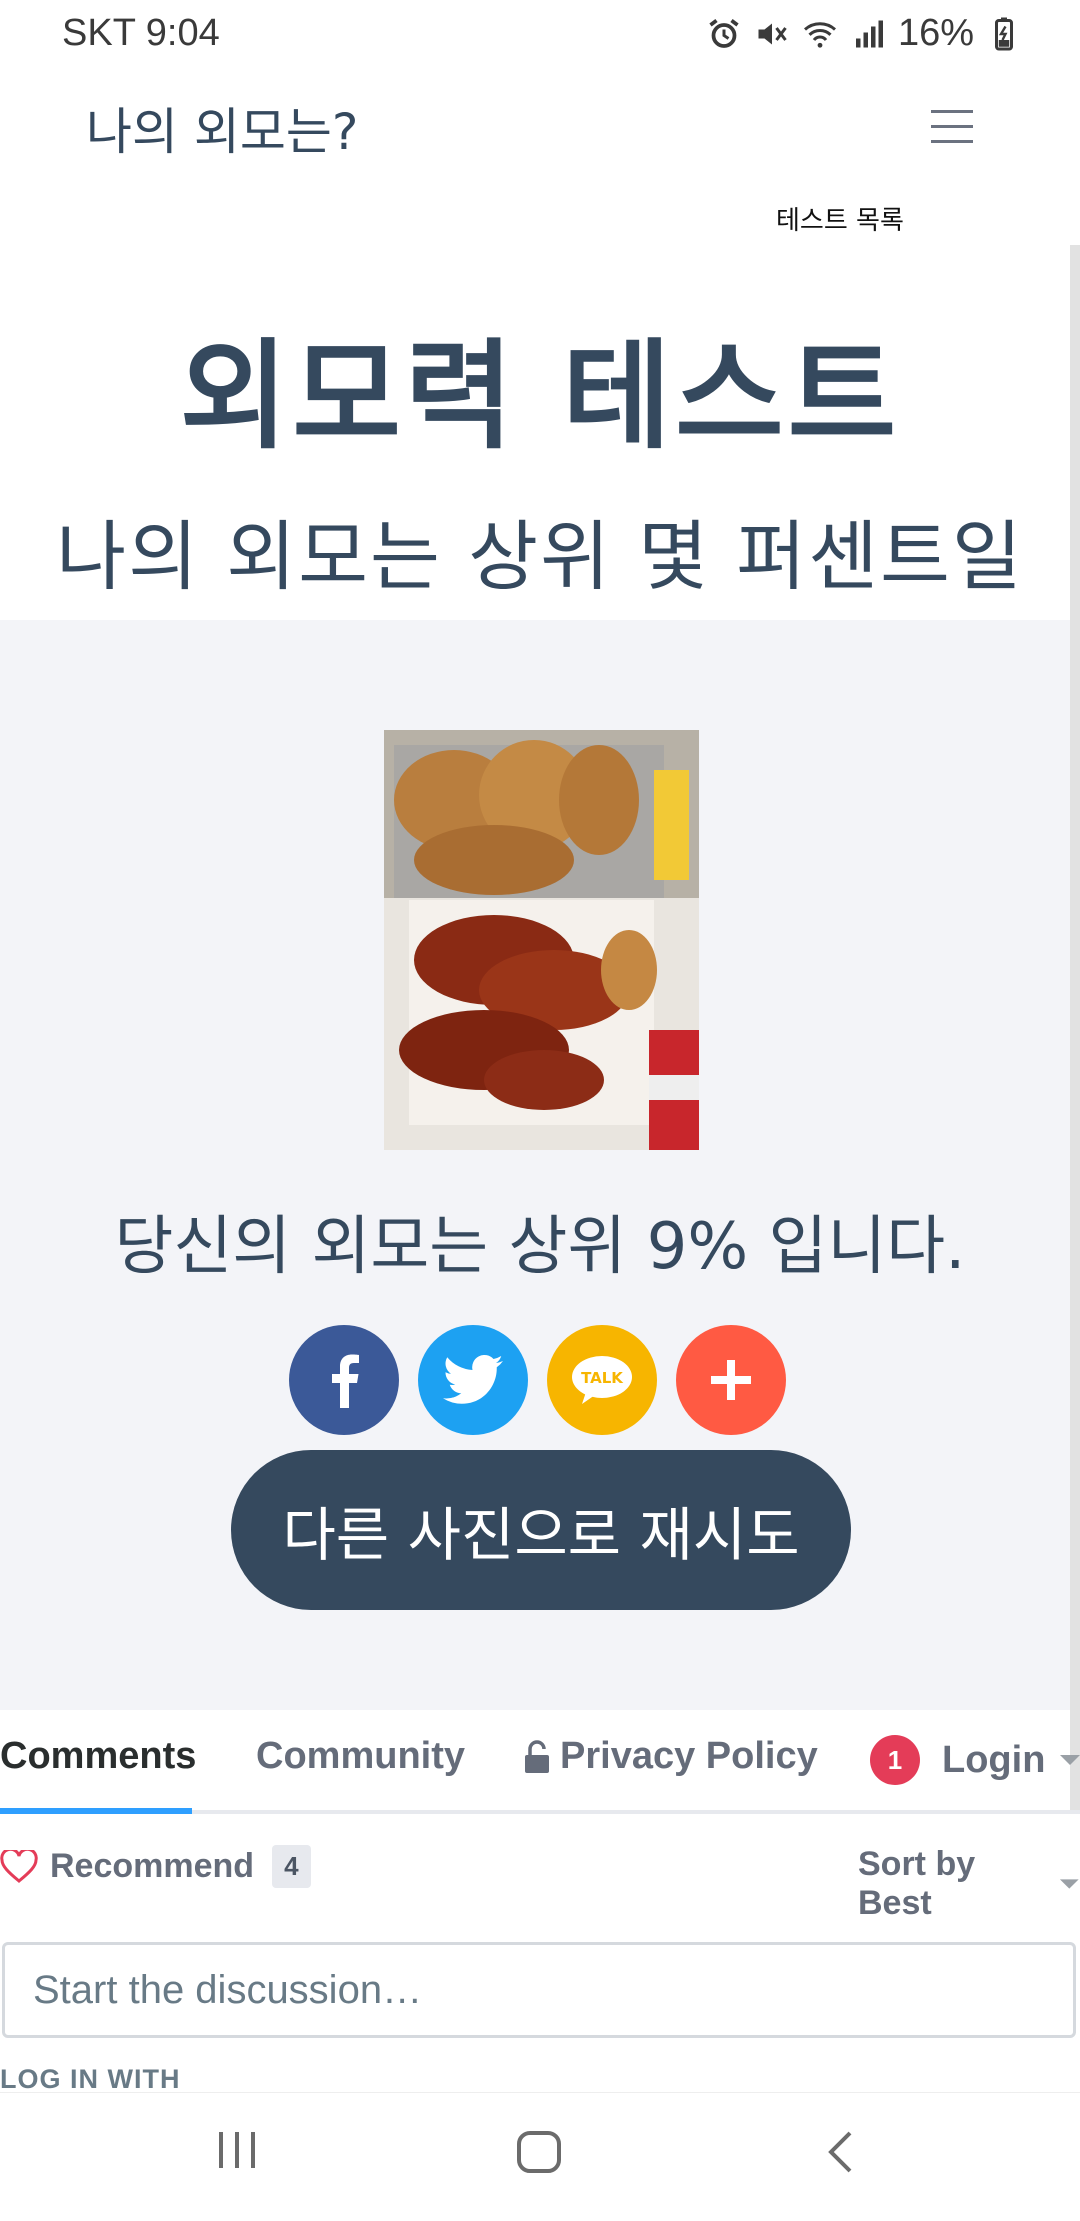  I want to click on status-icons: 16%, so click(864, 33).